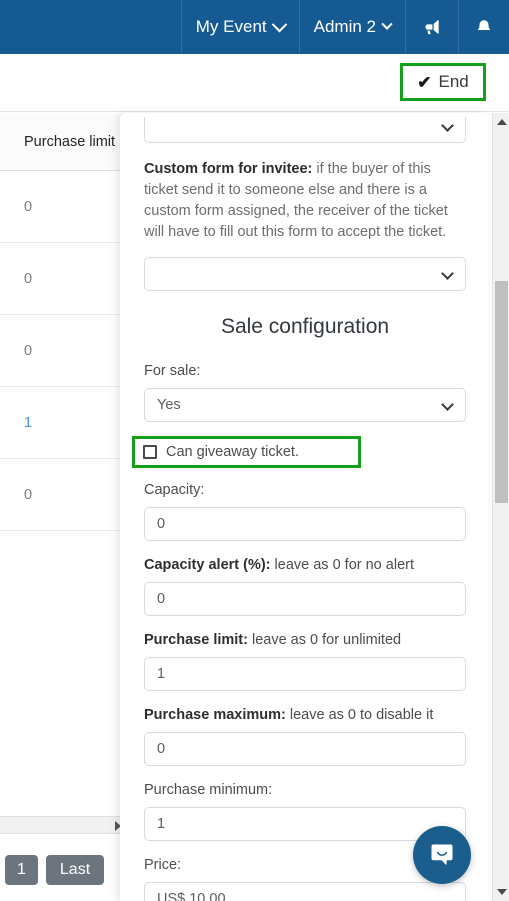 The image size is (509, 901). Describe the element at coordinates (75, 870) in the screenshot. I see `pagination-last: Last` at that location.